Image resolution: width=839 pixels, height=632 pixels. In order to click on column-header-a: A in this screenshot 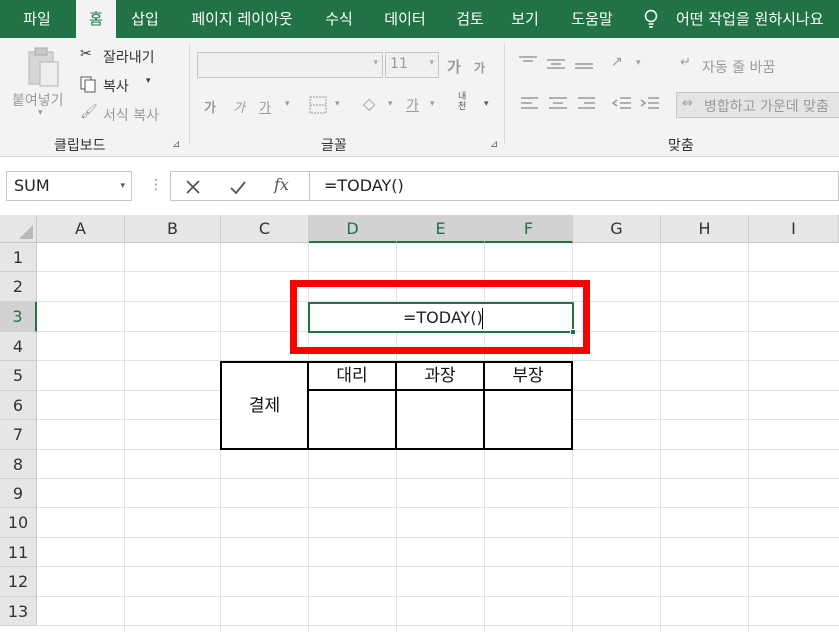, I will do `click(81, 229)`.